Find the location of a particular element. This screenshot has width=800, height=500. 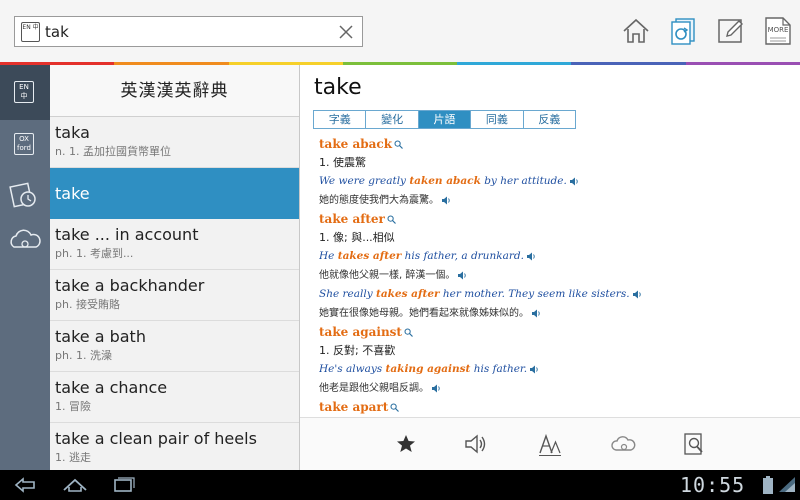

cloud-icon is located at coordinates (623, 444).